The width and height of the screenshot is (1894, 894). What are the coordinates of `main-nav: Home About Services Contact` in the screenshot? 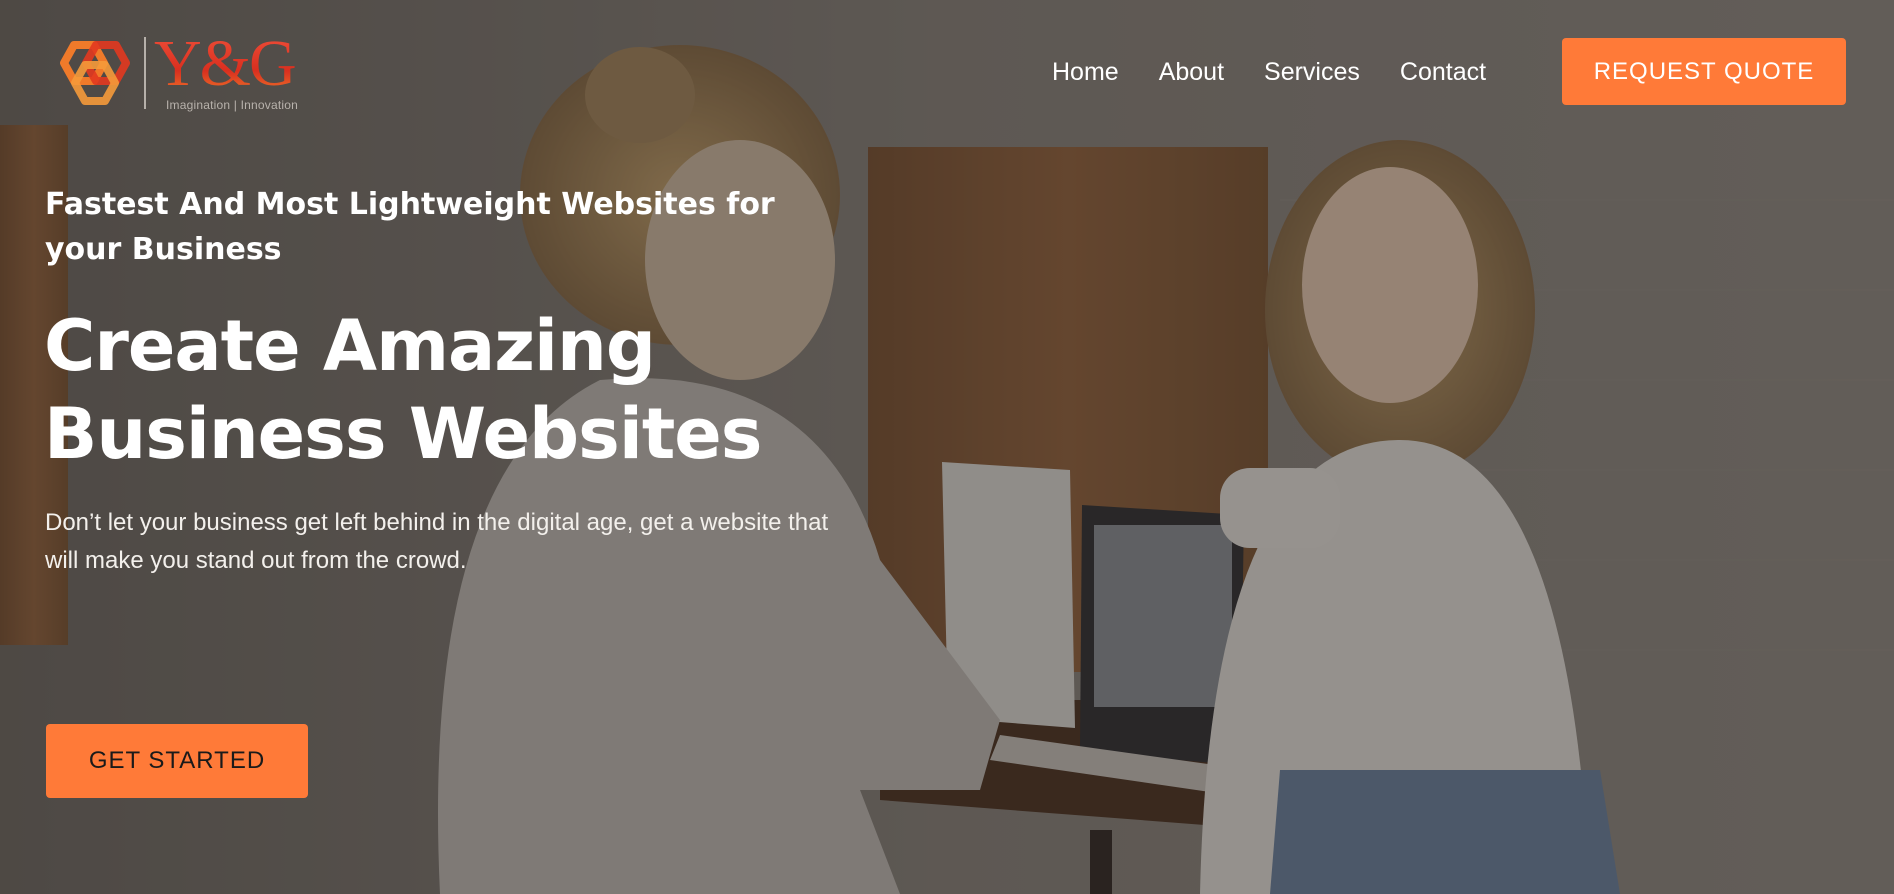 It's located at (1269, 72).